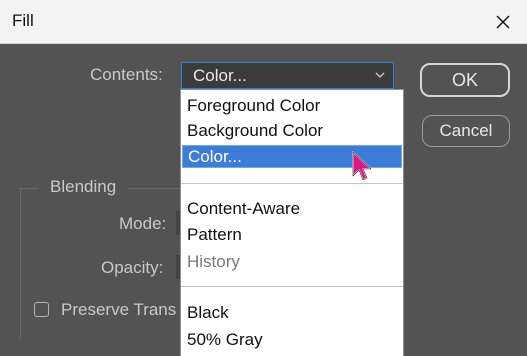 This screenshot has width=527, height=356. What do you see at coordinates (143, 223) in the screenshot?
I see `mode-label: Mode:` at bounding box center [143, 223].